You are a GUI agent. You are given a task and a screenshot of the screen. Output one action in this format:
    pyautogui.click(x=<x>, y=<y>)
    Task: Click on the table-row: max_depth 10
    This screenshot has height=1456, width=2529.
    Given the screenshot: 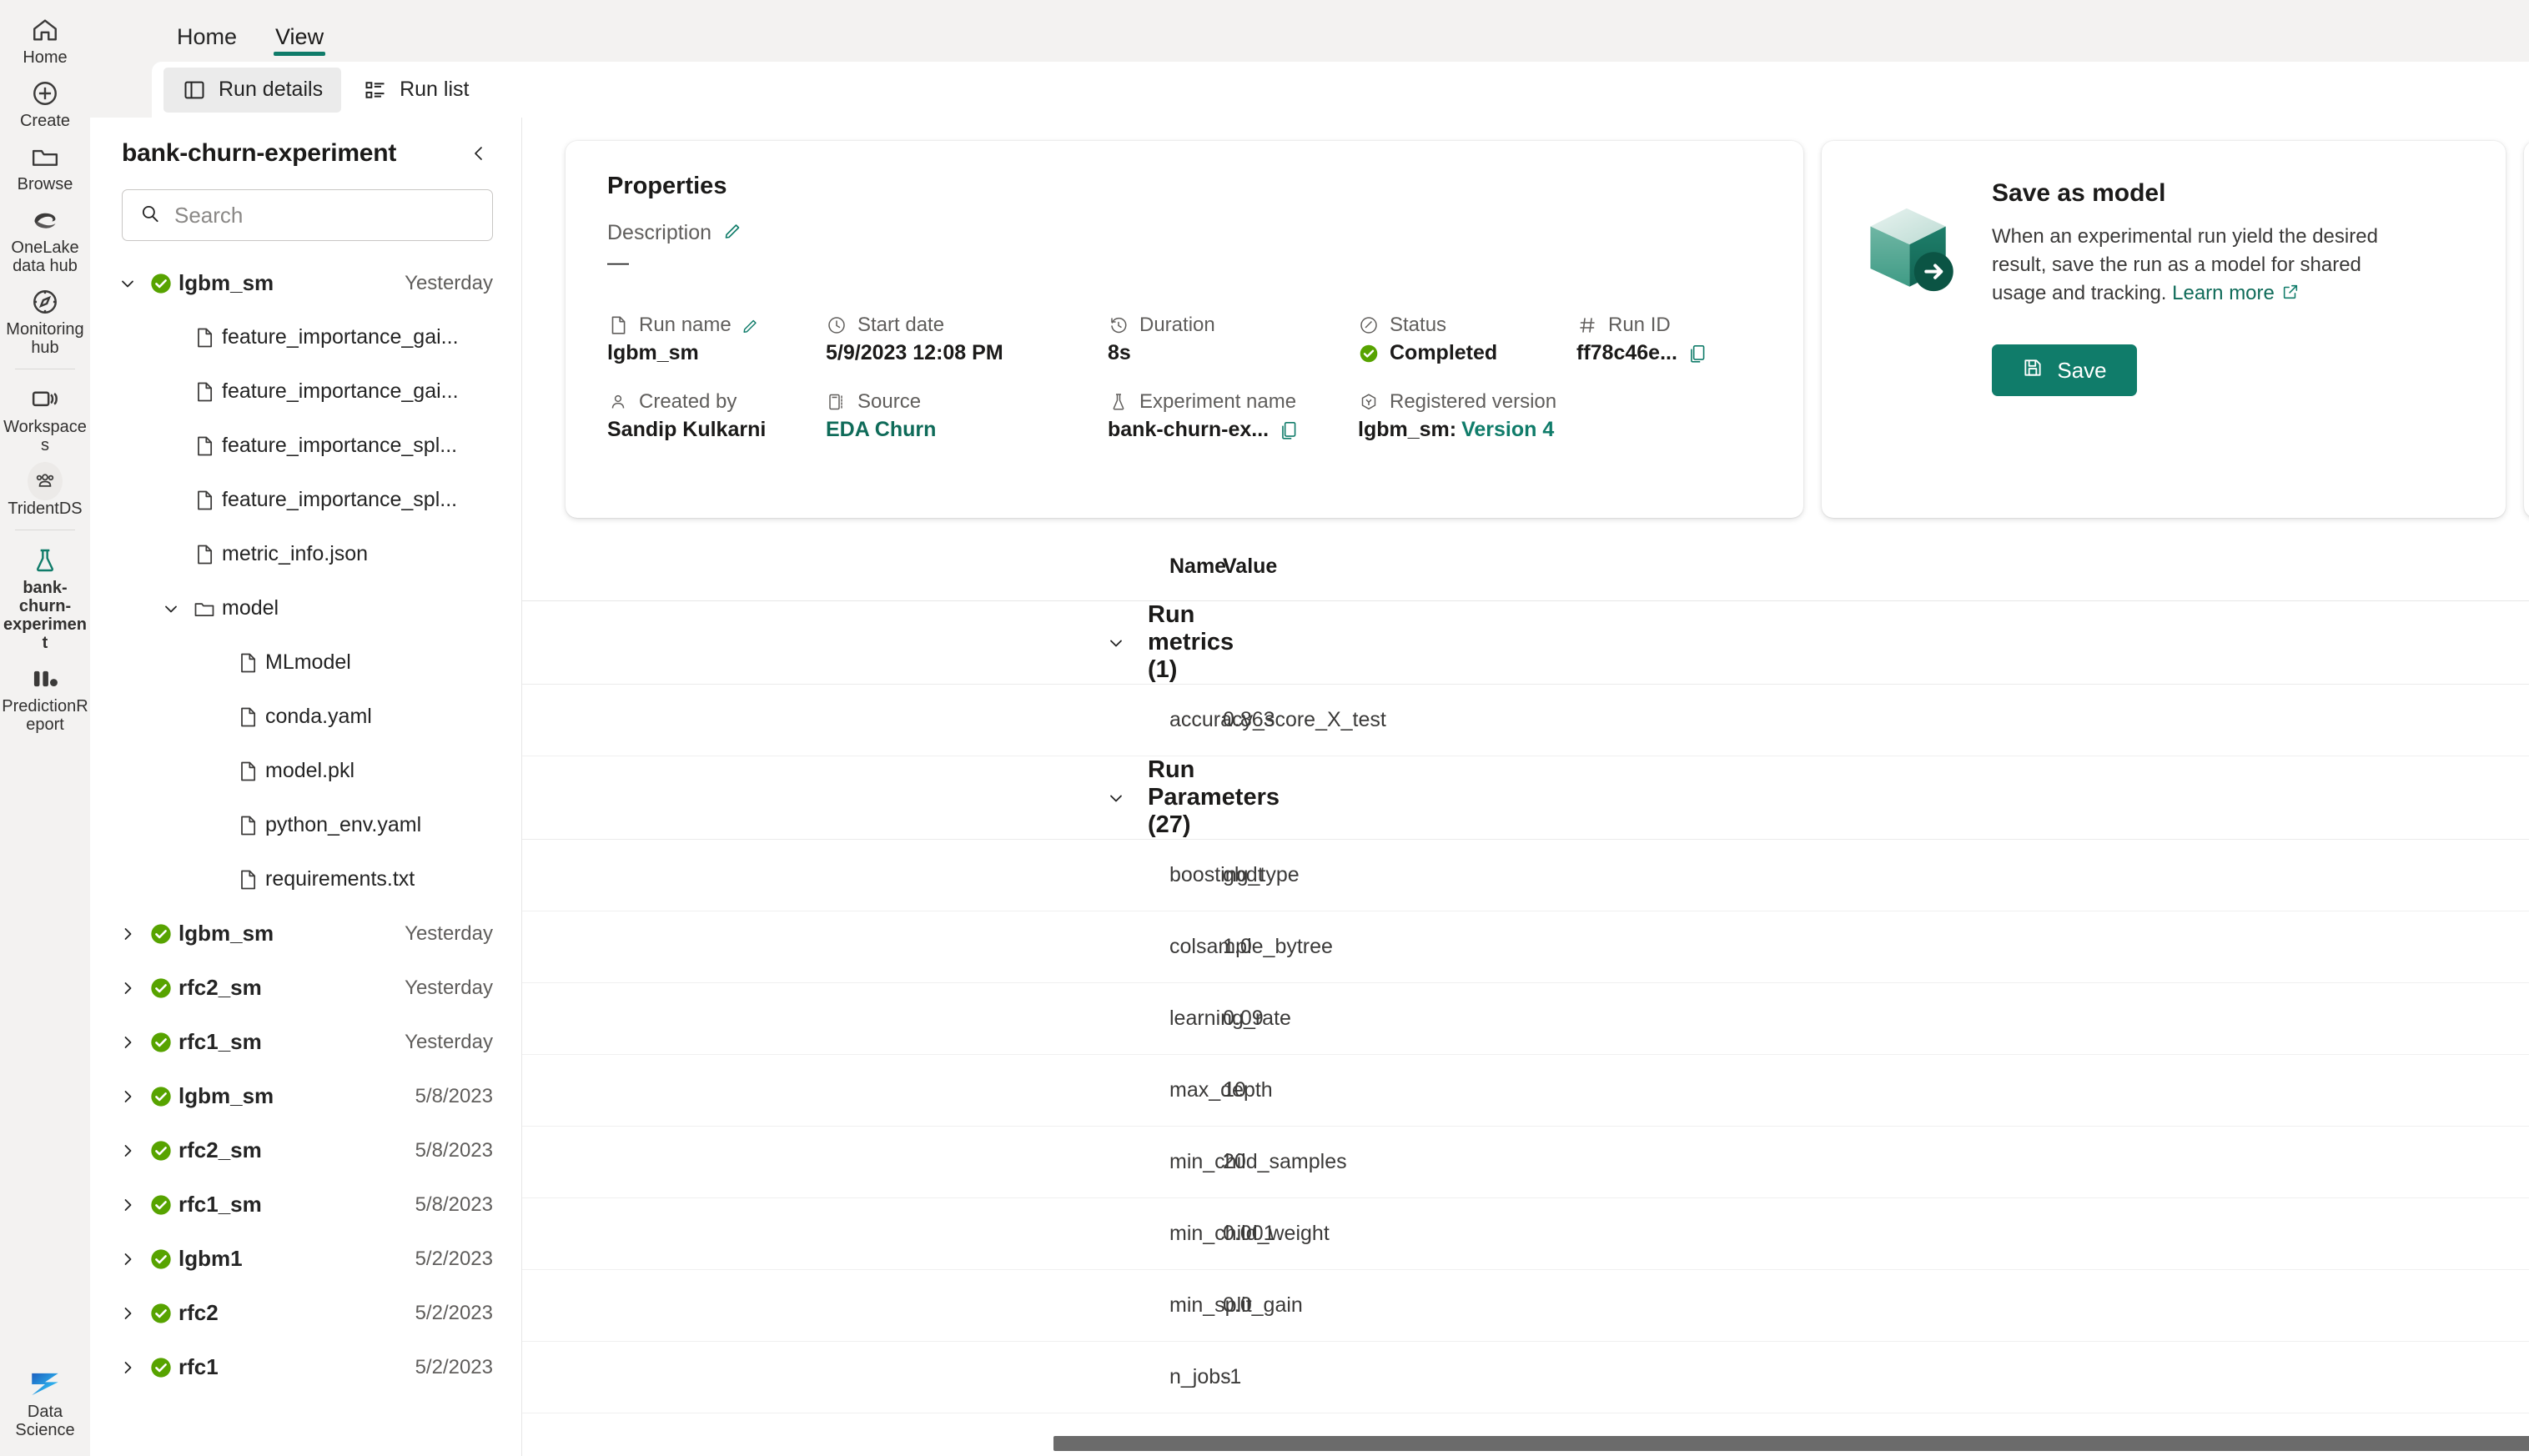 What is the action you would take?
    pyautogui.click(x=1525, y=1090)
    